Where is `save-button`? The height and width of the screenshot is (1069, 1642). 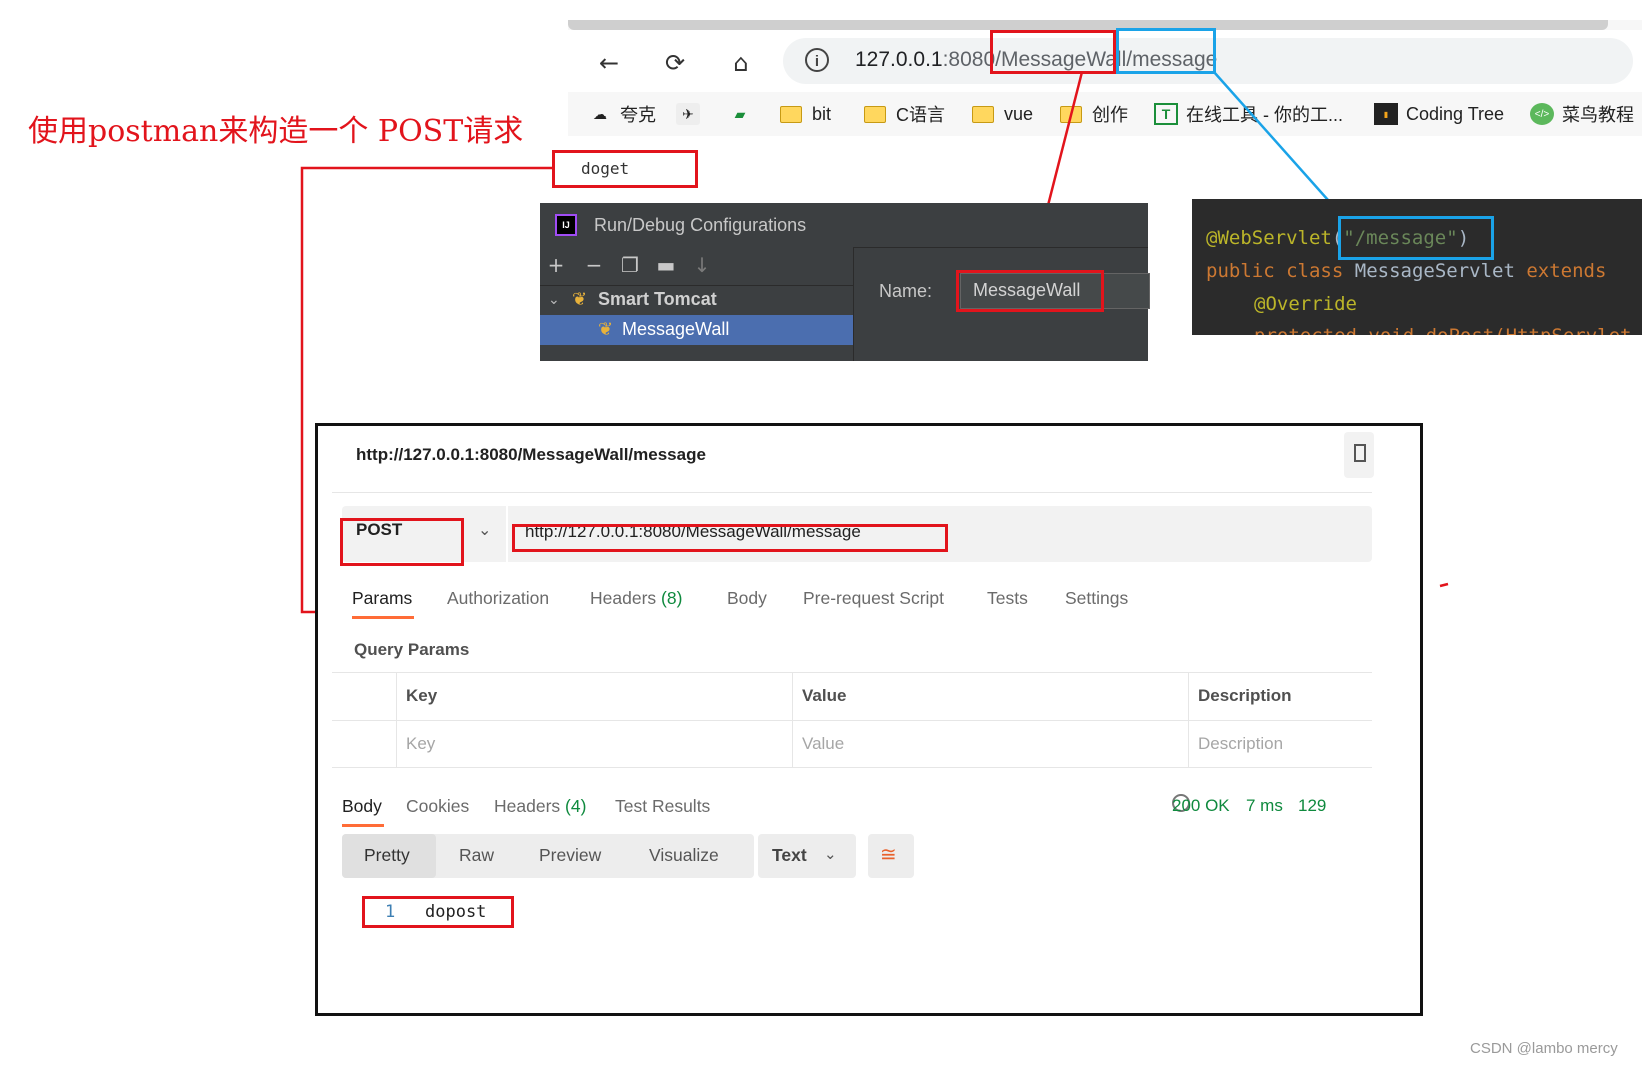 save-button is located at coordinates (1359, 455).